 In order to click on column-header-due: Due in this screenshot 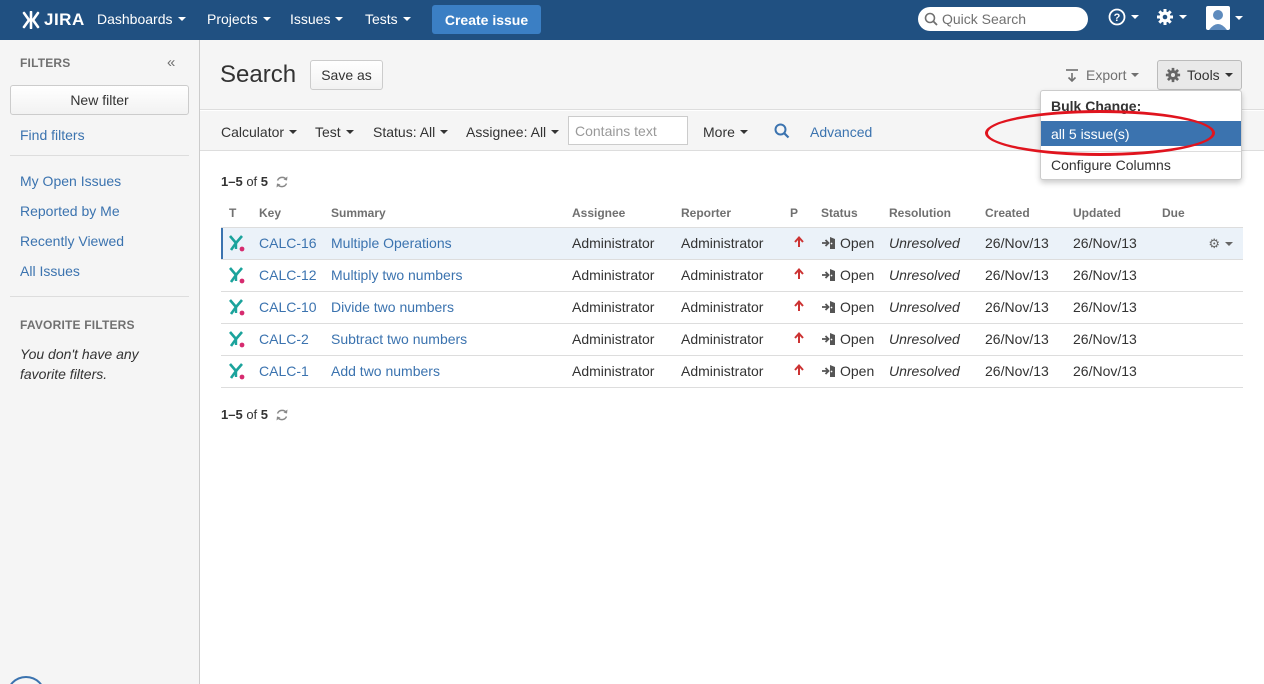, I will do `click(1202, 213)`.